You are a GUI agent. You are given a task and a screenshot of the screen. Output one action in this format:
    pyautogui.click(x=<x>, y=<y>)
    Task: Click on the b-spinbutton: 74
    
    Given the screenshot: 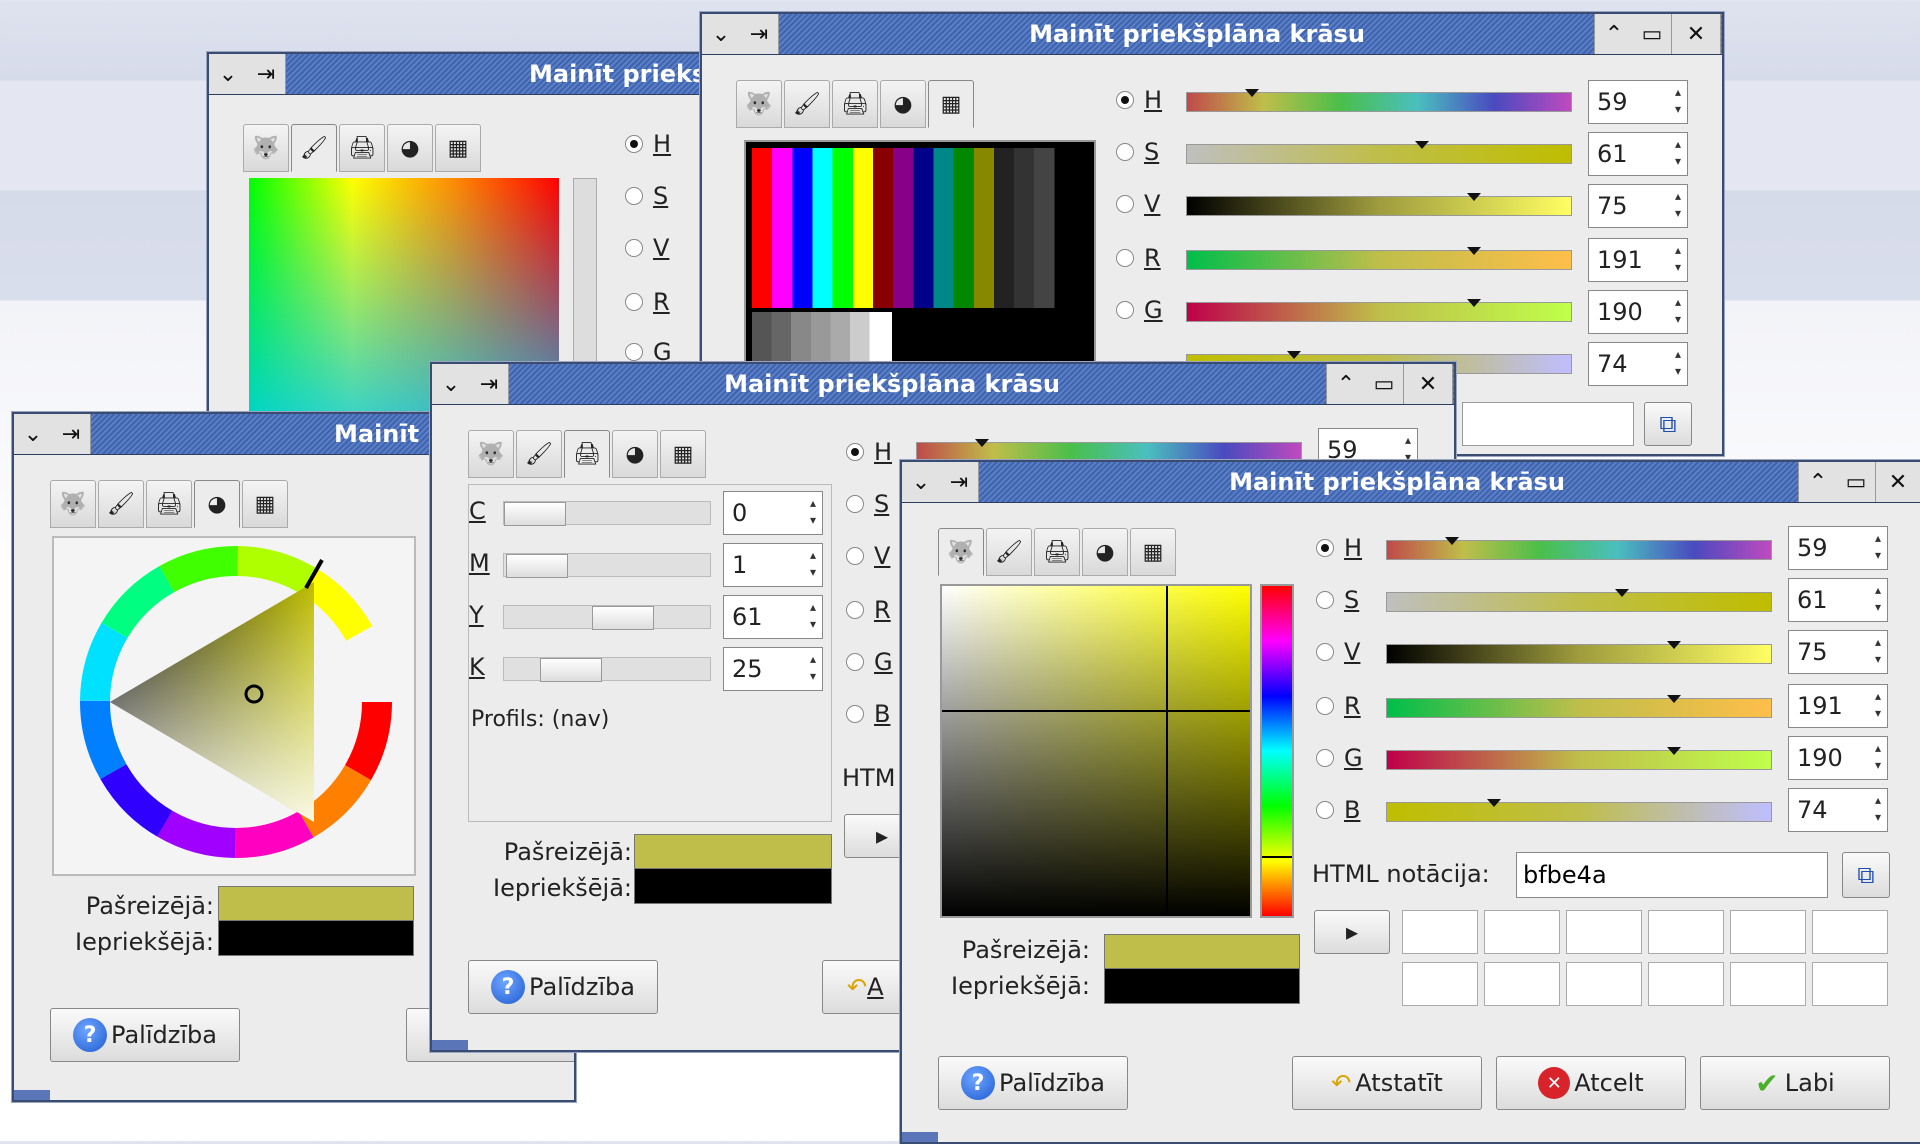 What is the action you would take?
    pyautogui.click(x=1838, y=810)
    